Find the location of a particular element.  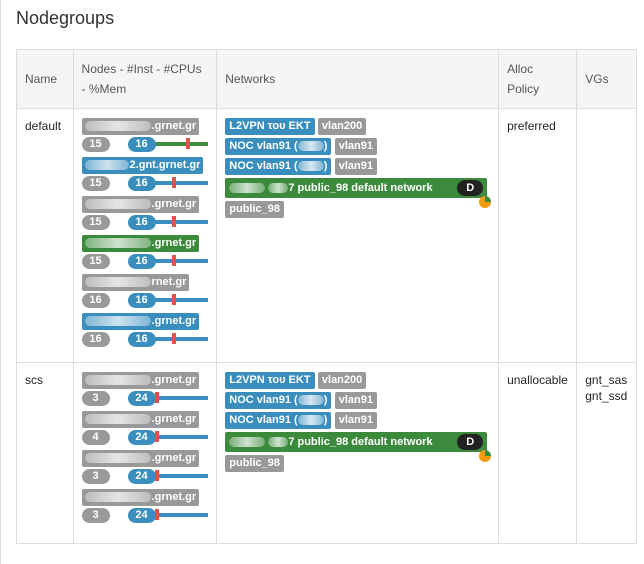

node-item: .grnet.gr 3 24 is located at coordinates (145, 390).